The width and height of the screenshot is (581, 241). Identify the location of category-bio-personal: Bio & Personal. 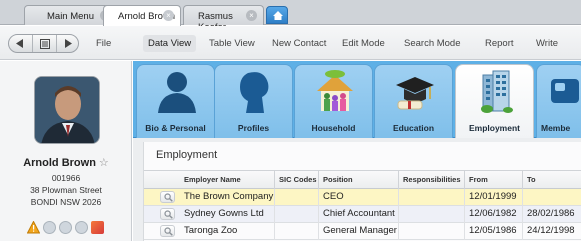
(175, 101).